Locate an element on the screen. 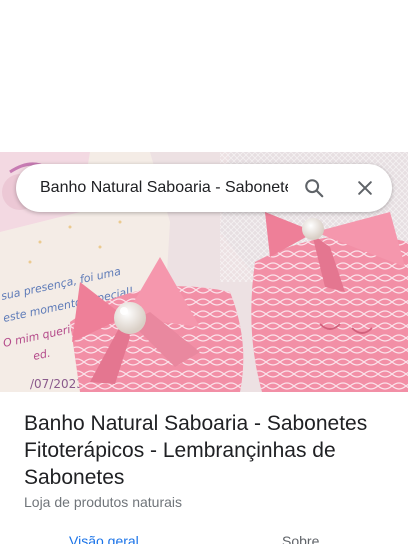 Image resolution: width=408 pixels, height=544 pixels. tab-about: Sobre is located at coordinates (300, 538).